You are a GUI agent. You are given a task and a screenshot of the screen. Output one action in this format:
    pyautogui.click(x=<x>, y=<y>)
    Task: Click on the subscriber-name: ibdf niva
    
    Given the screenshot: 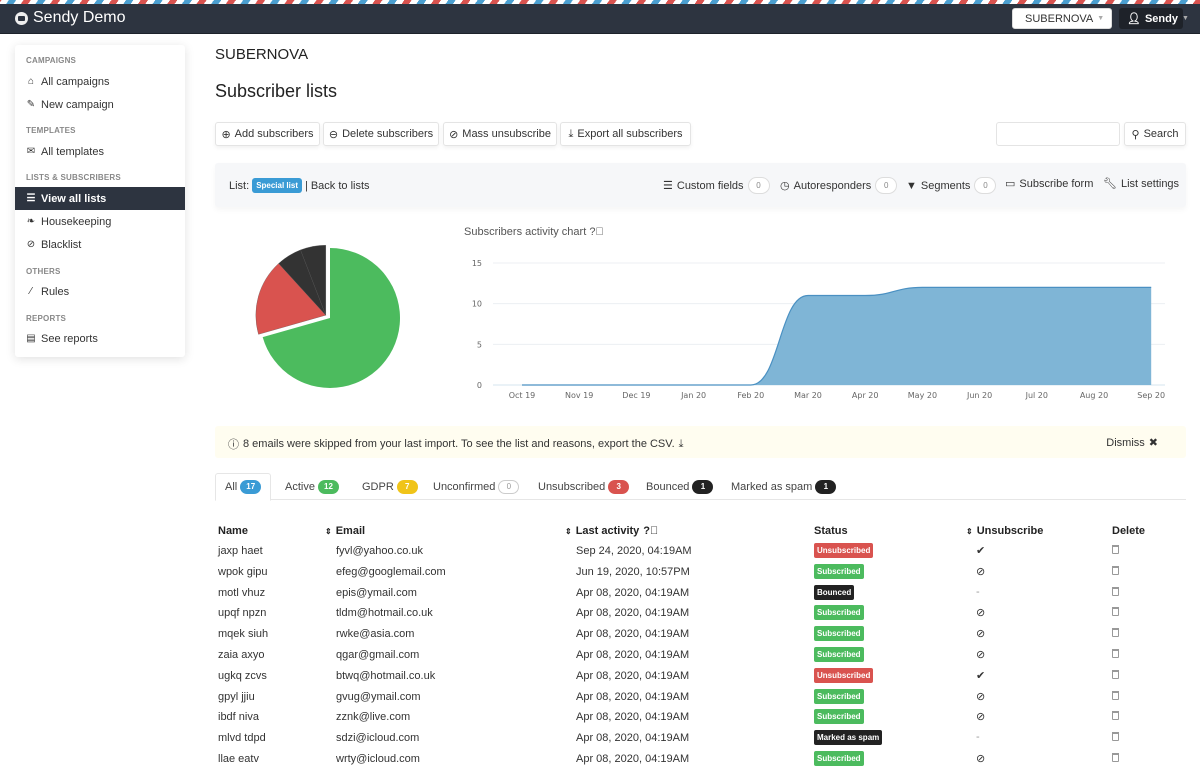 What is the action you would take?
    pyautogui.click(x=238, y=717)
    